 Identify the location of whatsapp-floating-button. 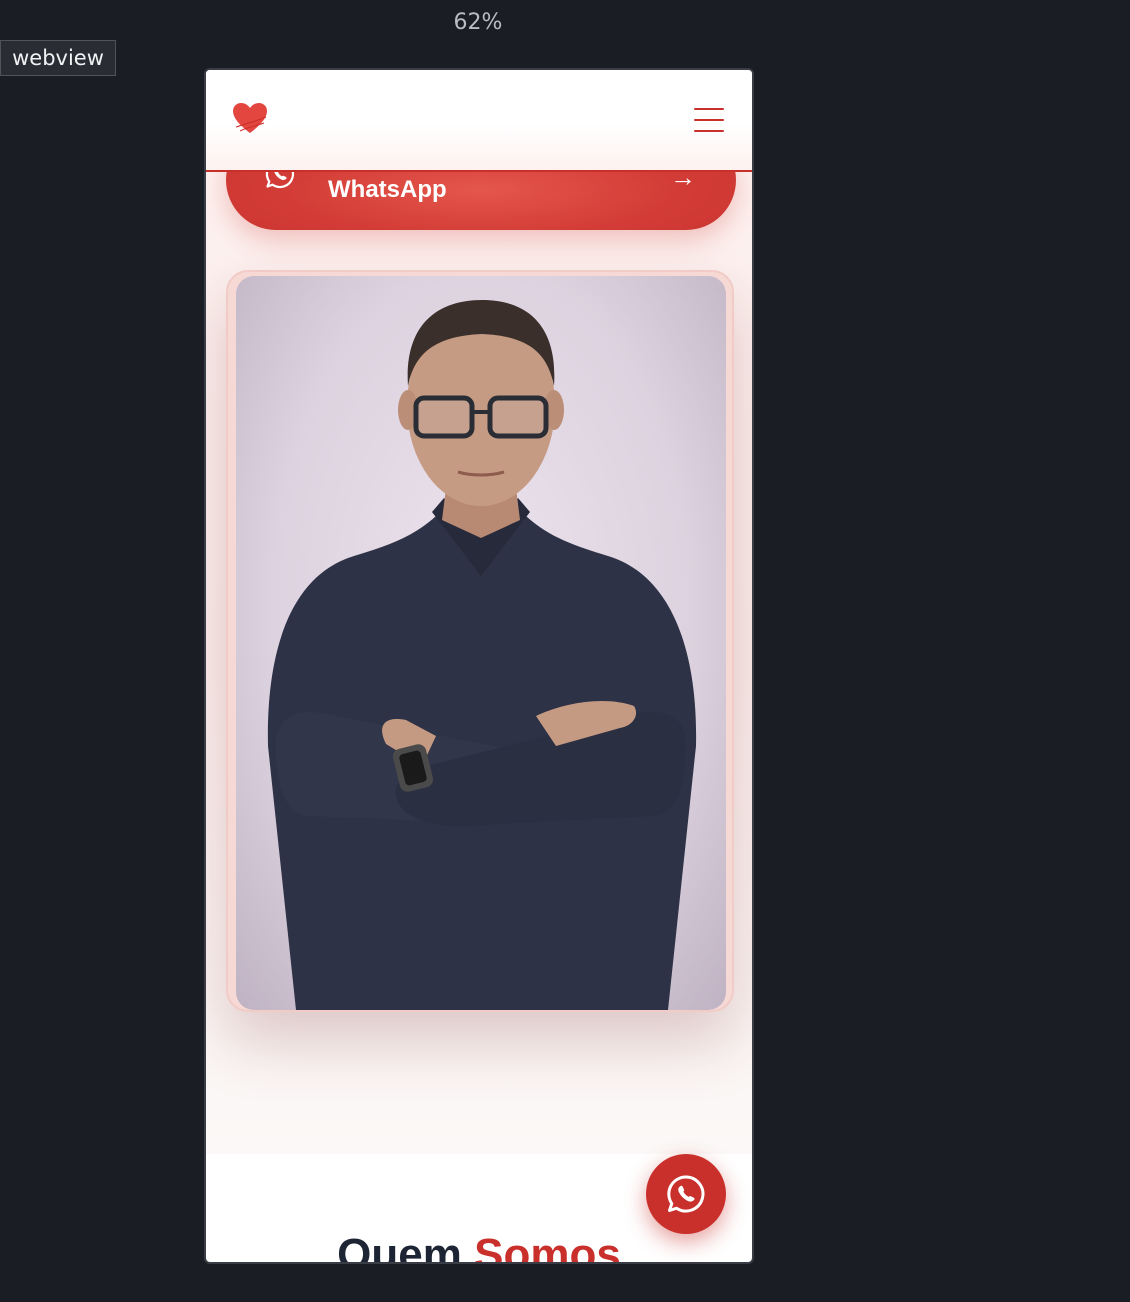
(686, 1194).